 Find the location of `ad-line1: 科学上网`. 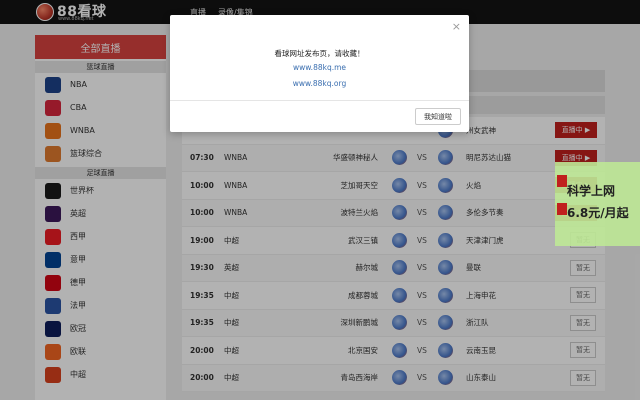

ad-line1: 科学上网 is located at coordinates (591, 191).